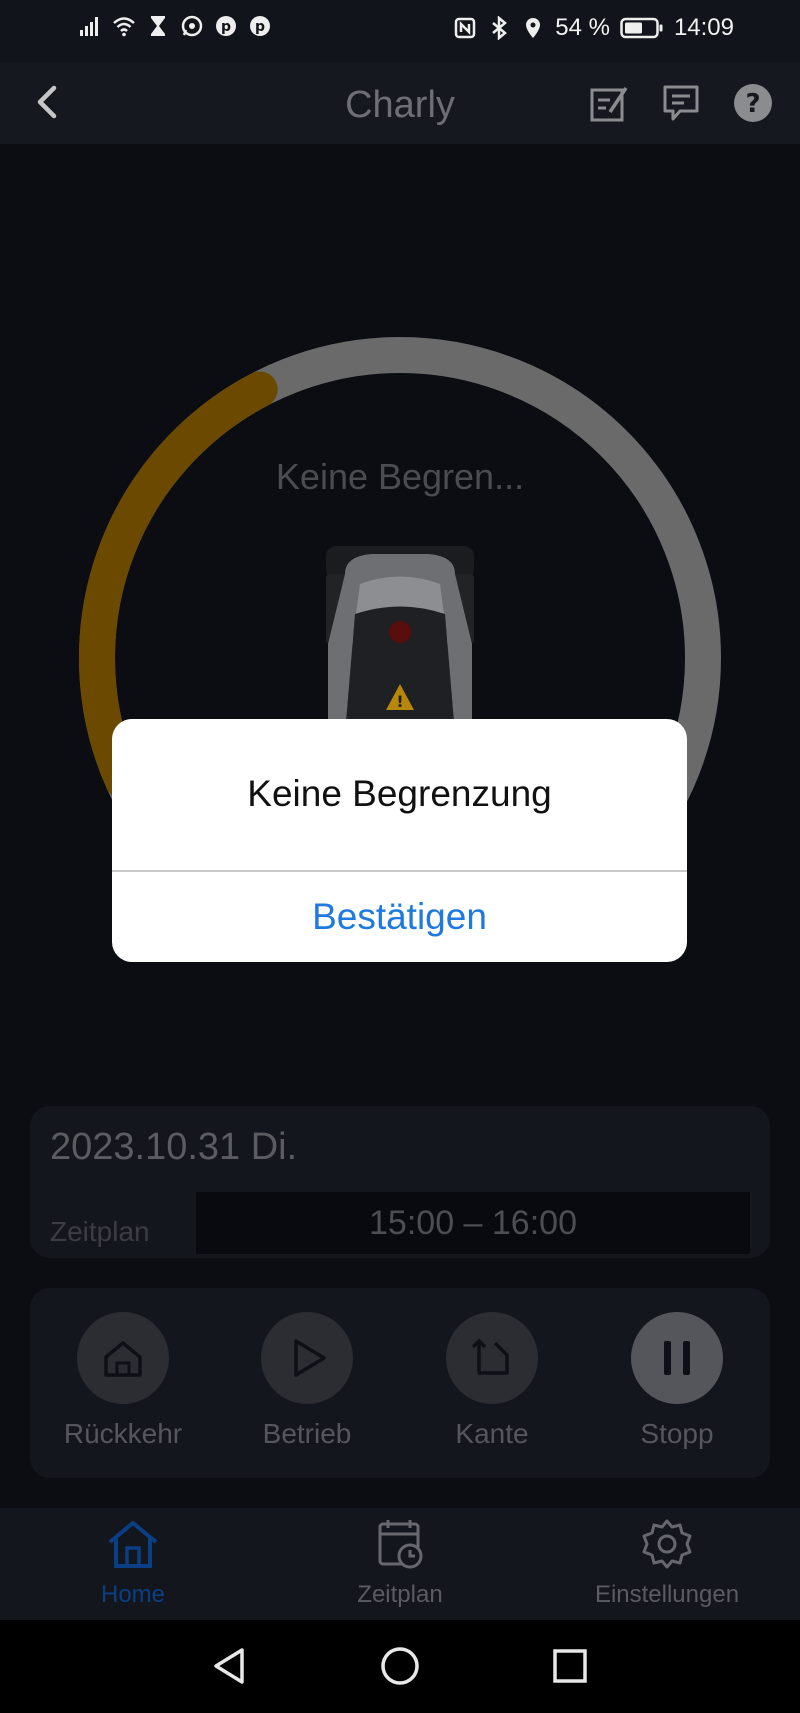 This screenshot has width=800, height=1713. I want to click on message-icon, so click(681, 103).